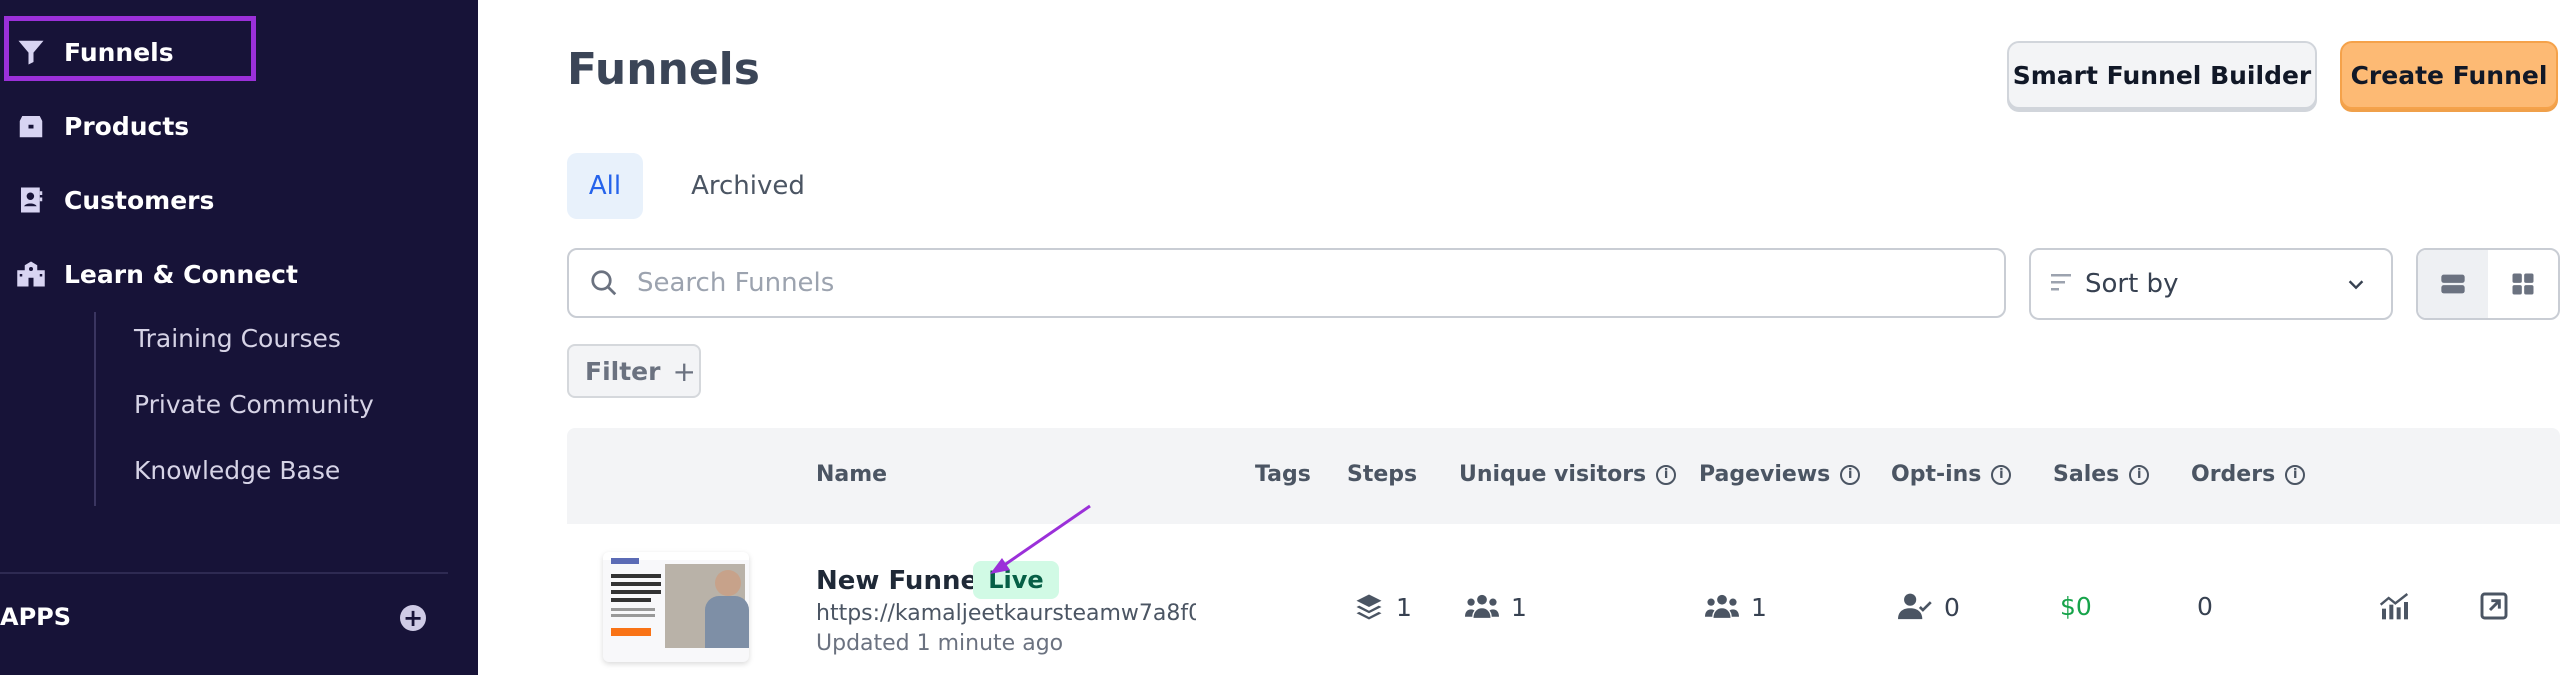 Image resolution: width=2560 pixels, height=675 pixels. Describe the element at coordinates (623, 371) in the screenshot. I see `filter-label: Filter` at that location.